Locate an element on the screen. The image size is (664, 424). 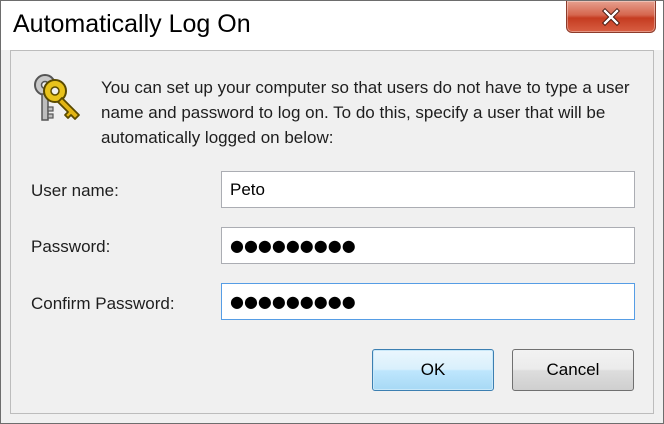
keys-icon is located at coordinates (57, 97).